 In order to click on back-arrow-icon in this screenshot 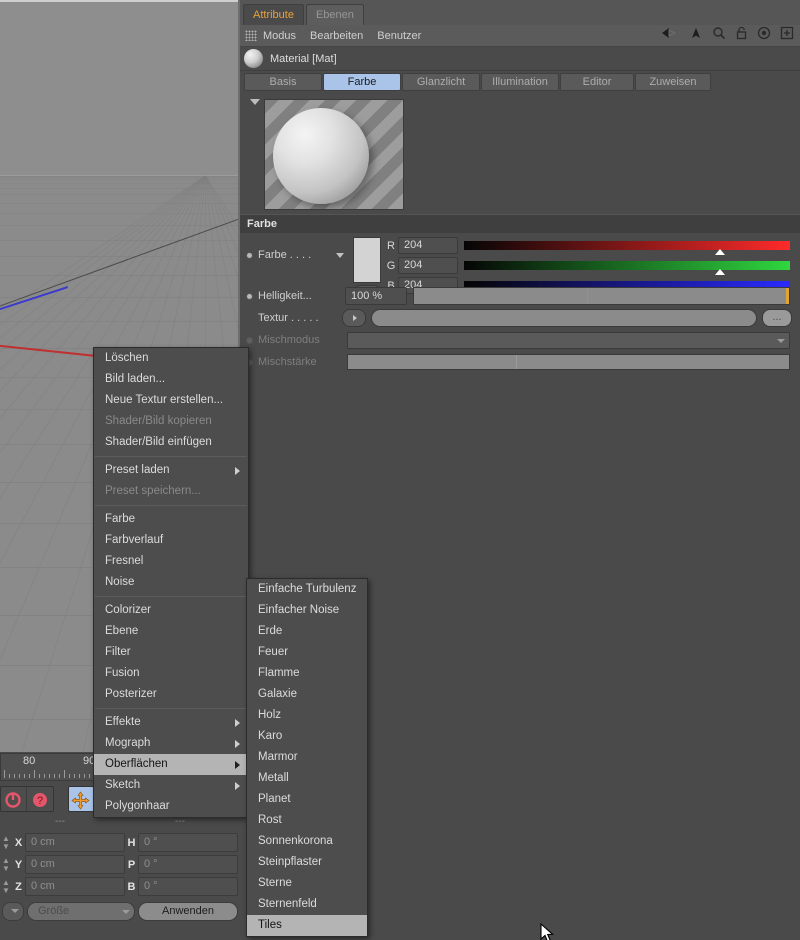, I will do `click(670, 35)`.